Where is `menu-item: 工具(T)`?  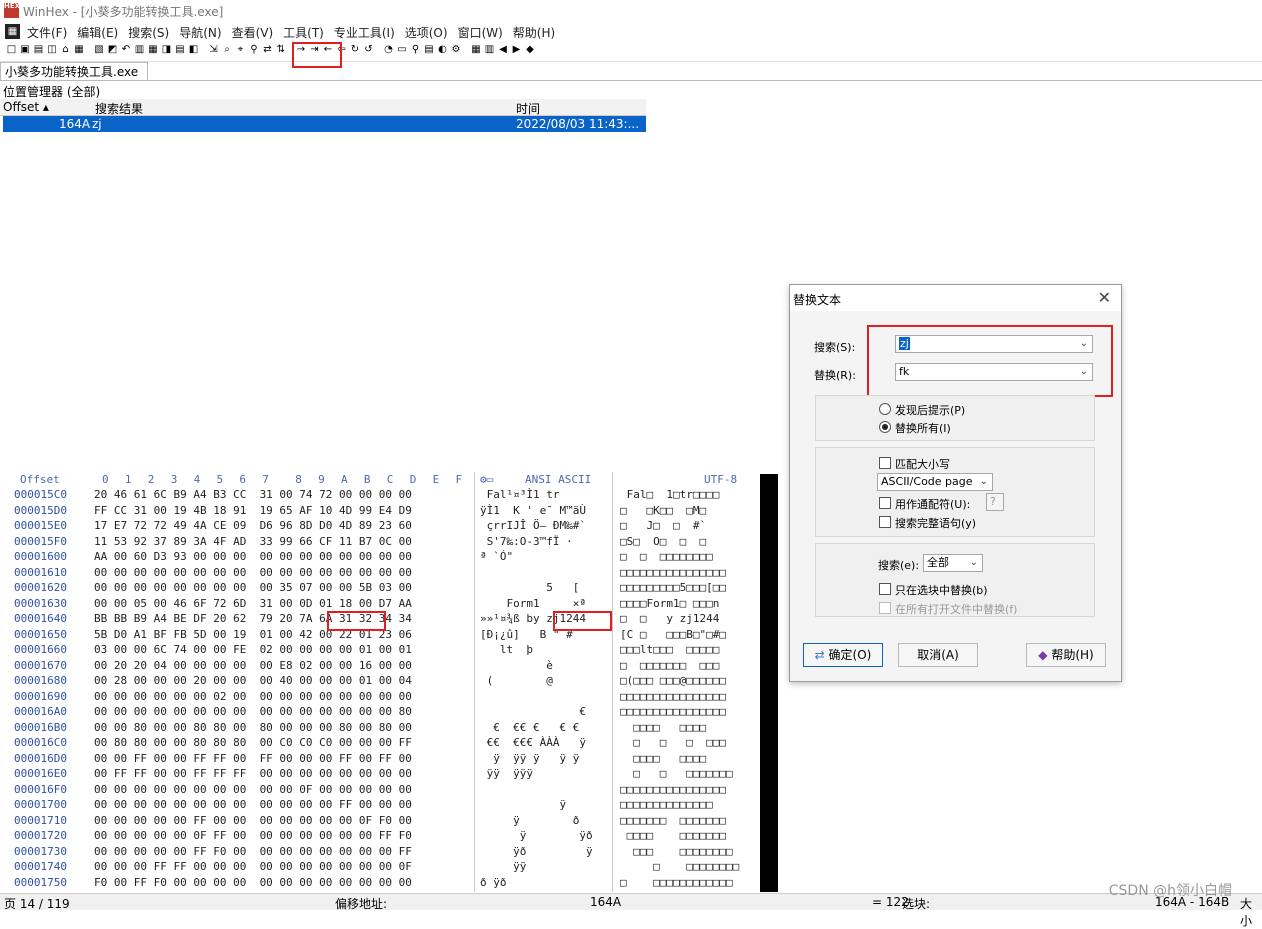 menu-item: 工具(T) is located at coordinates (303, 32).